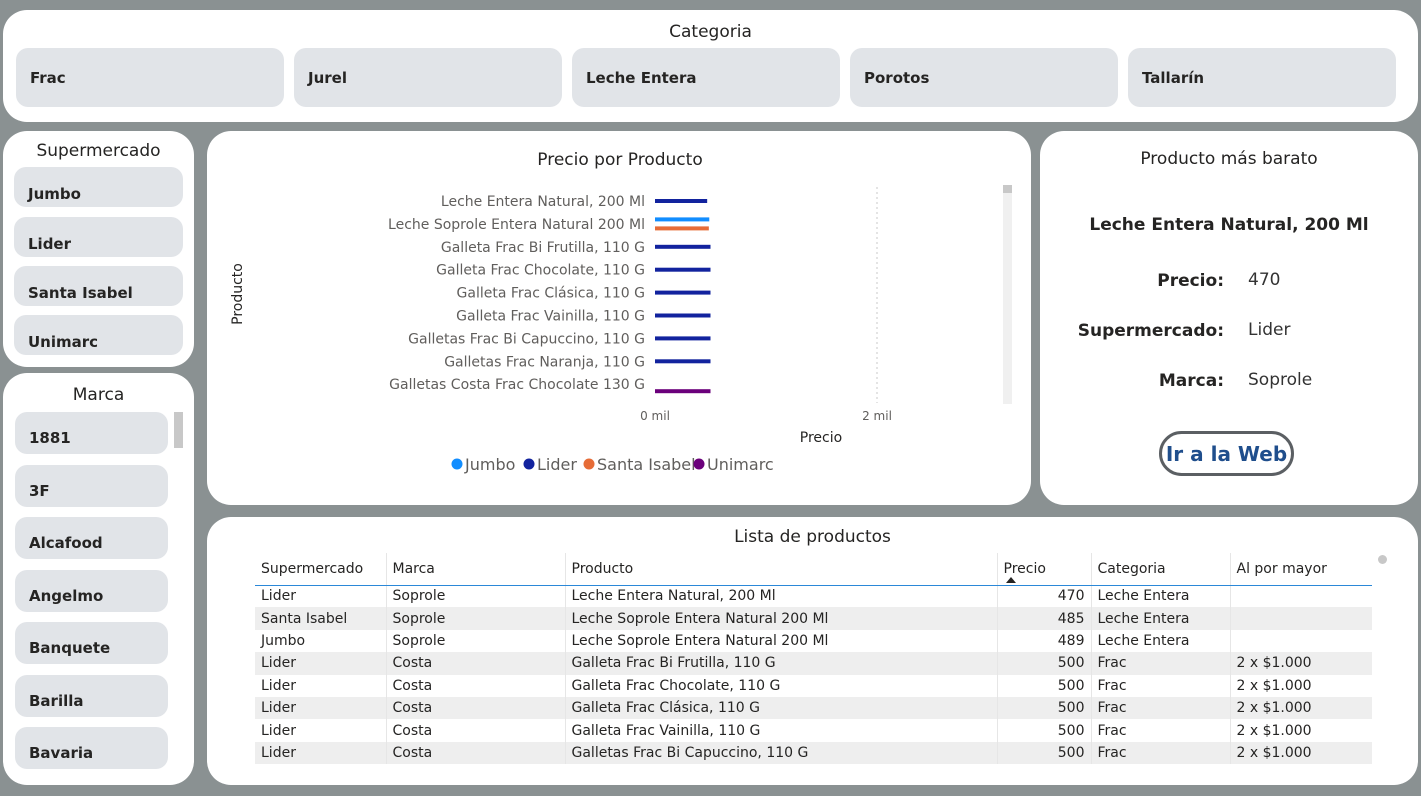  What do you see at coordinates (1010, 579) in the screenshot?
I see `sort-ascending-icon` at bounding box center [1010, 579].